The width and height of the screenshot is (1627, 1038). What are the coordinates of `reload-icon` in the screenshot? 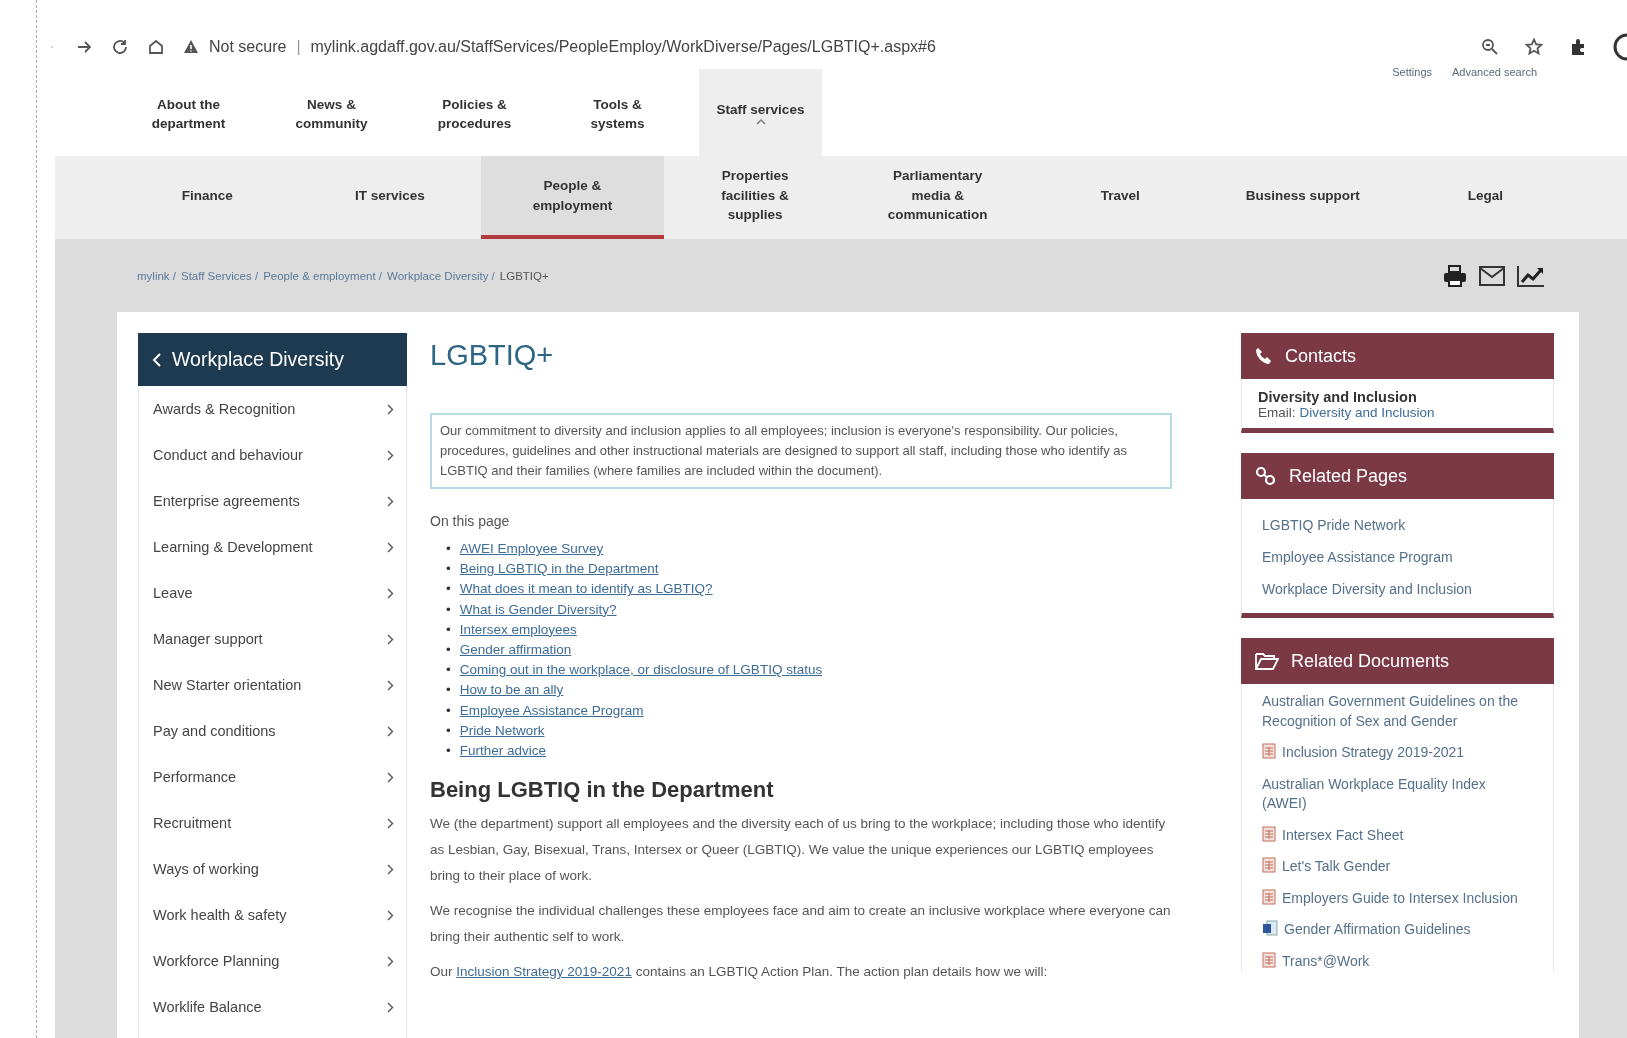 It's located at (120, 47).